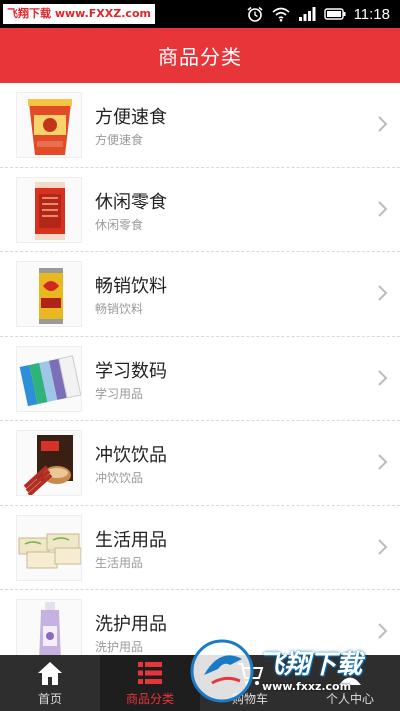 The image size is (400, 711). I want to click on status-time: 11:18, so click(371, 14).